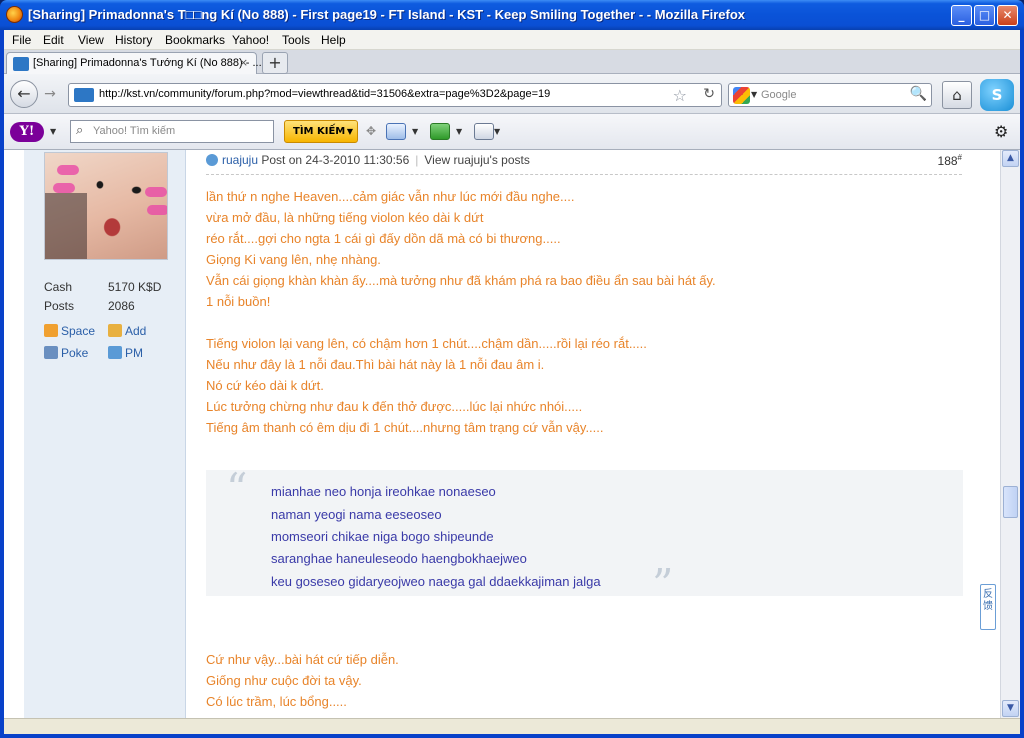  What do you see at coordinates (988, 607) in the screenshot?
I see `feedback-tab: 反馈` at bounding box center [988, 607].